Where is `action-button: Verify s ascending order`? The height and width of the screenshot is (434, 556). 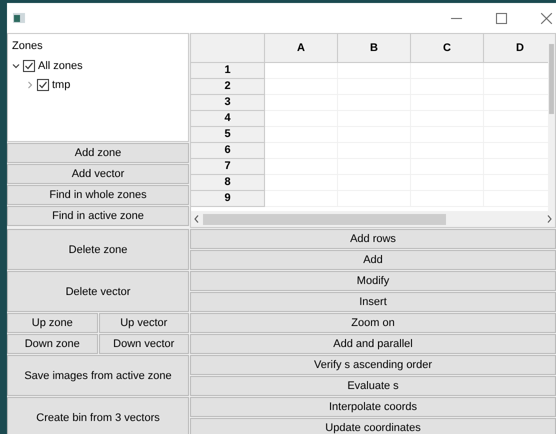
action-button: Verify s ascending order is located at coordinates (373, 365).